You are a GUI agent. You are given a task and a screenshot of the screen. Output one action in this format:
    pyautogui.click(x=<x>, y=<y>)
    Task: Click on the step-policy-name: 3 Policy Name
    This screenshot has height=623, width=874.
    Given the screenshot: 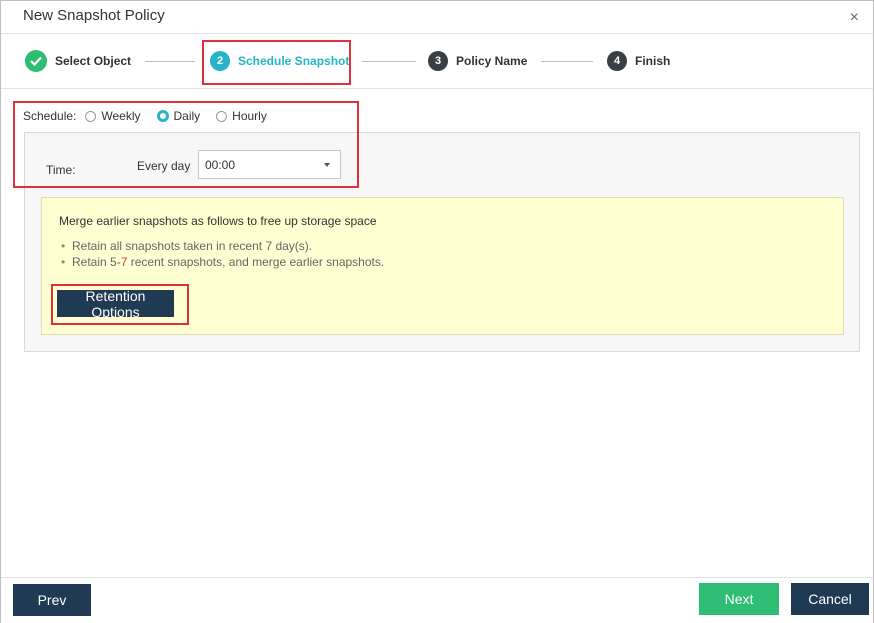 What is the action you would take?
    pyautogui.click(x=477, y=61)
    